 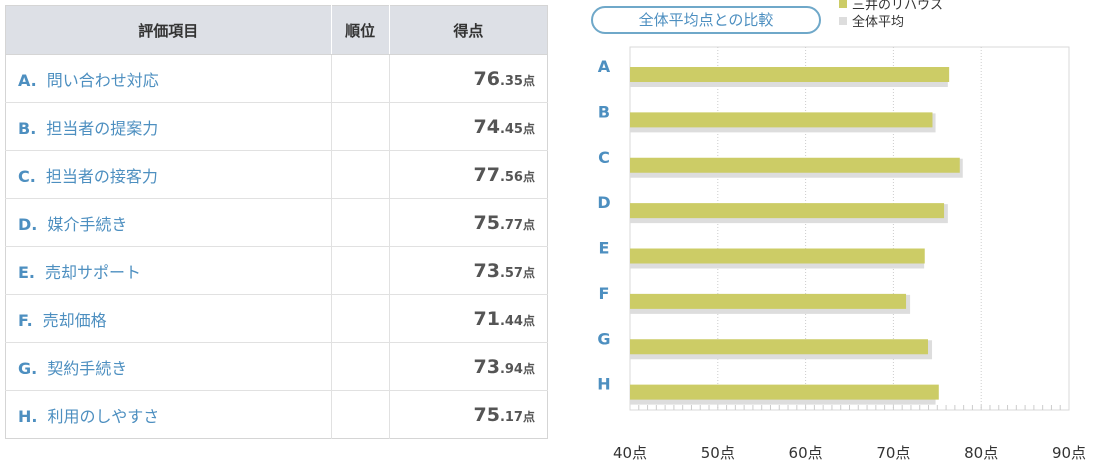 I want to click on category-label: H, so click(x=603, y=384).